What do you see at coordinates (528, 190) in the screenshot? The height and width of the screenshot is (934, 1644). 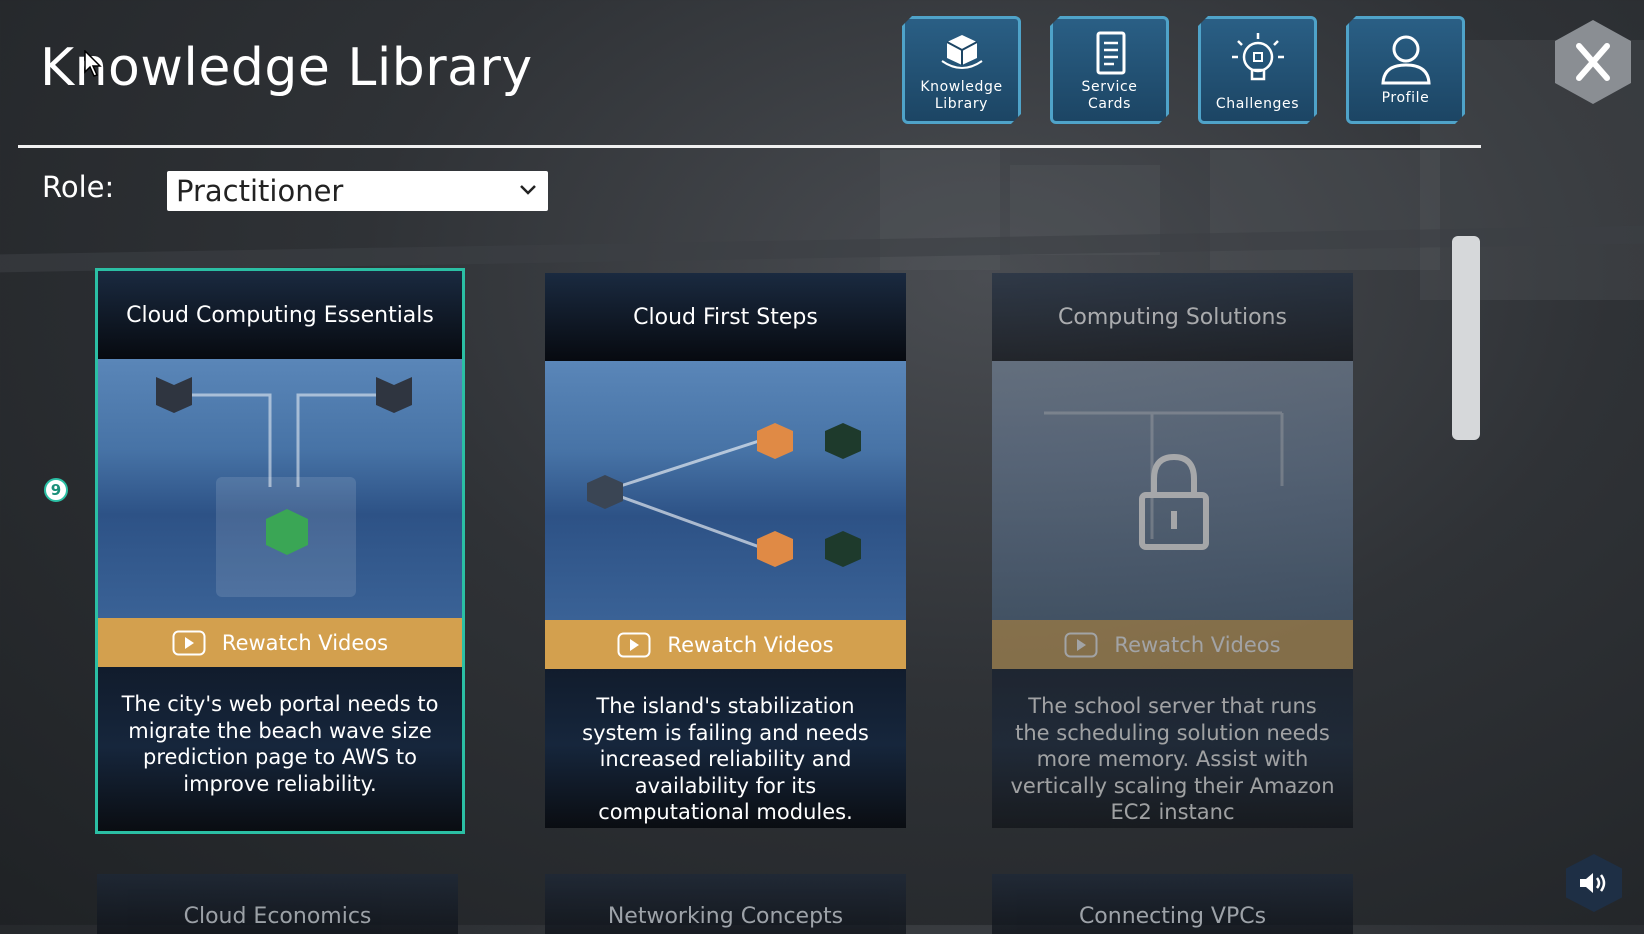 I see `chevron-down-icon` at bounding box center [528, 190].